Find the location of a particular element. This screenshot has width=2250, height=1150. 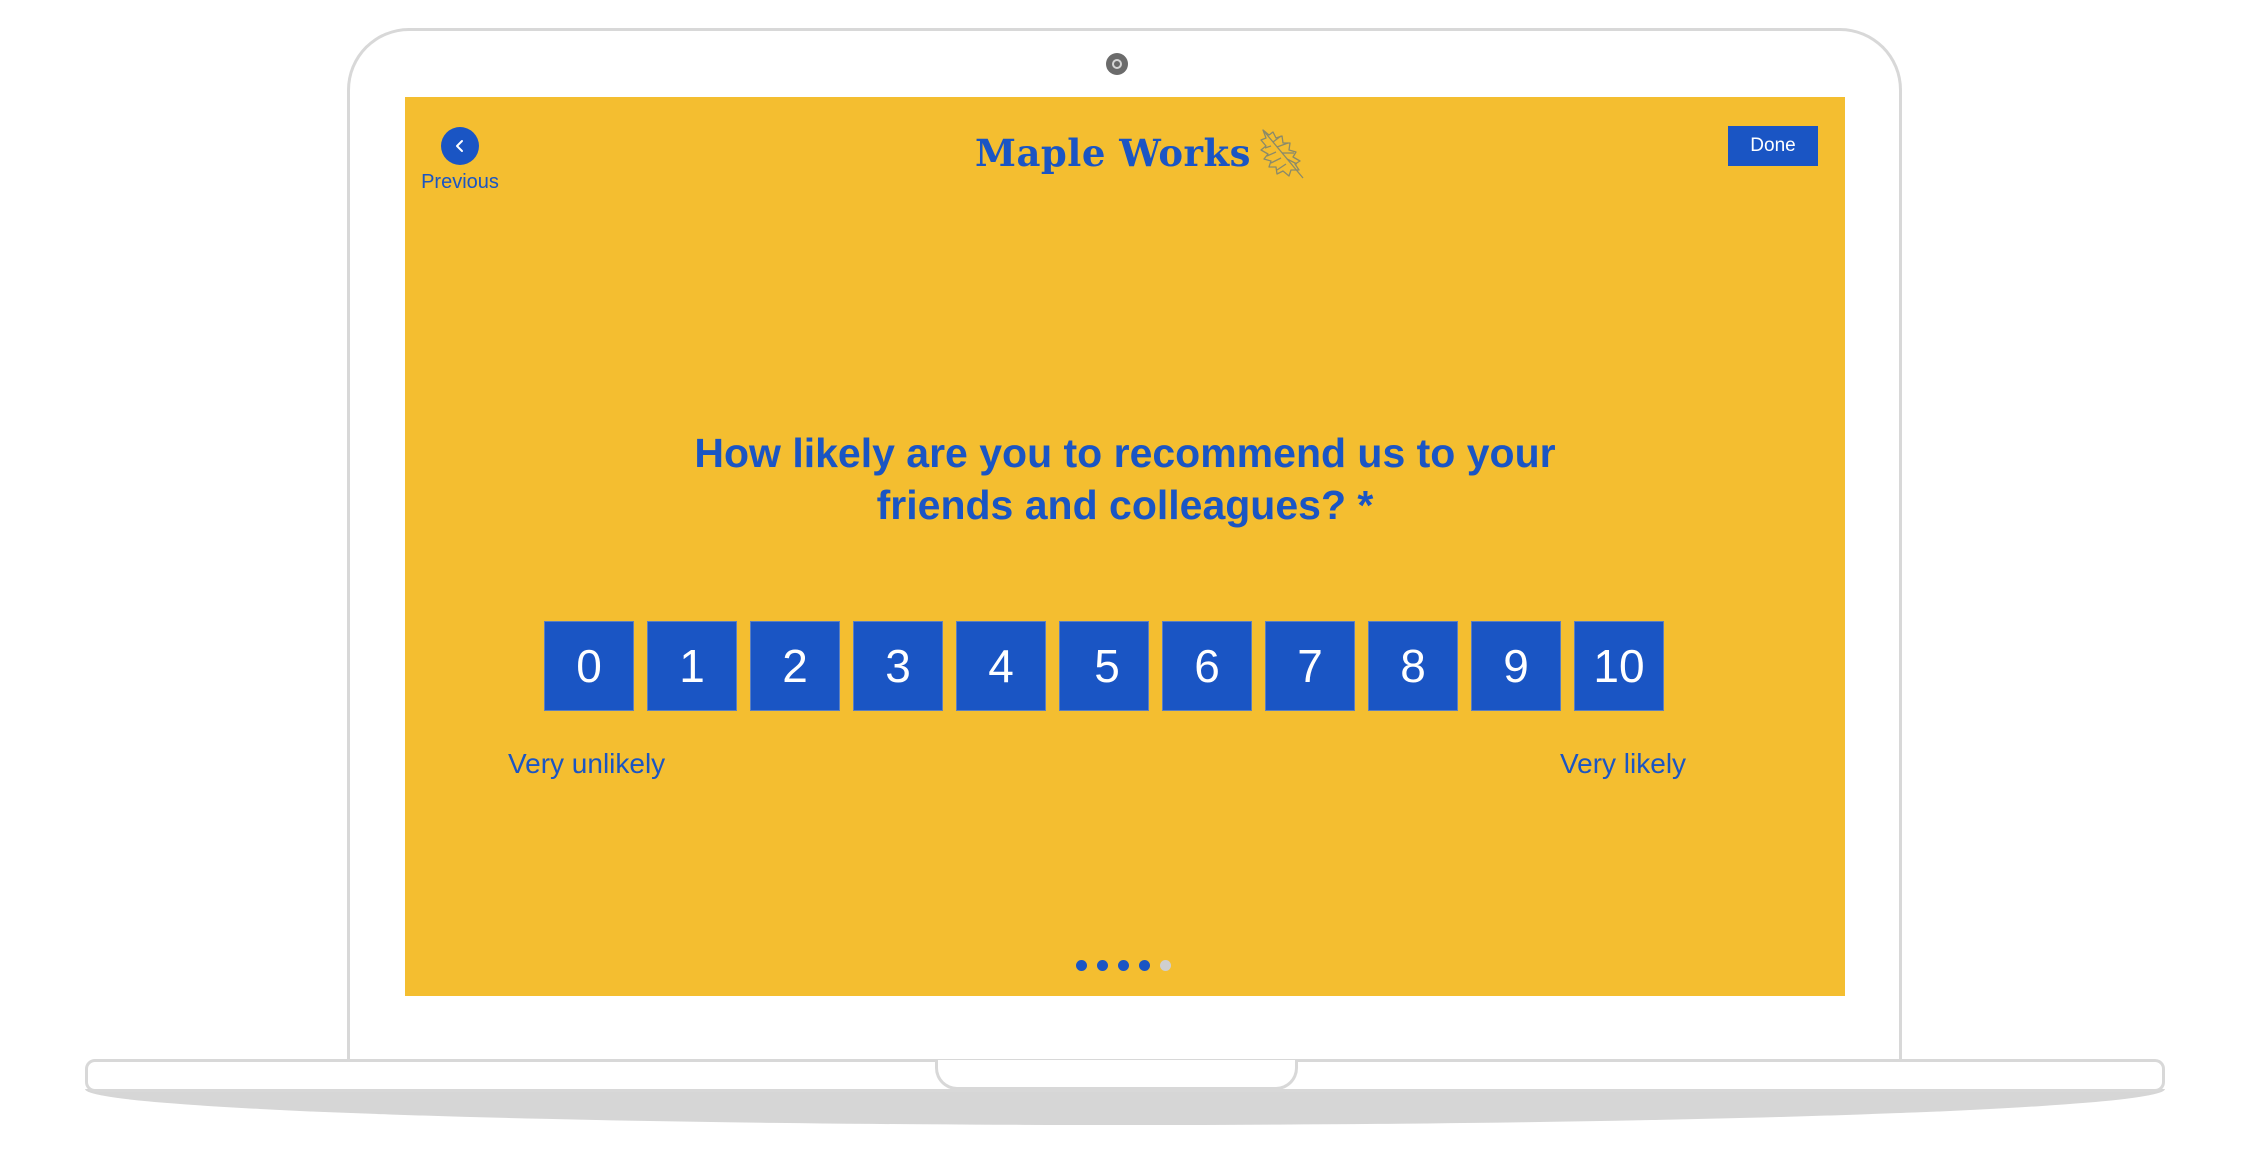

chevron-left-icon is located at coordinates (460, 146).